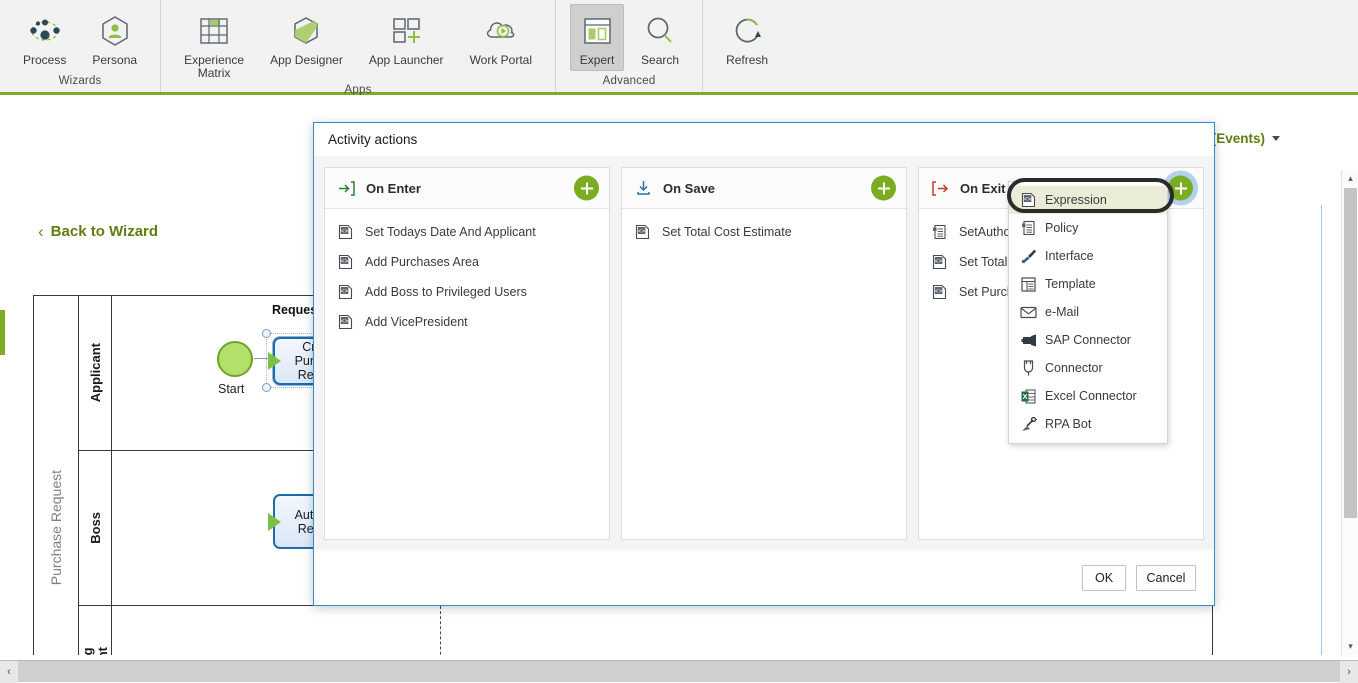  I want to click on experience-matrix-icon, so click(214, 31).